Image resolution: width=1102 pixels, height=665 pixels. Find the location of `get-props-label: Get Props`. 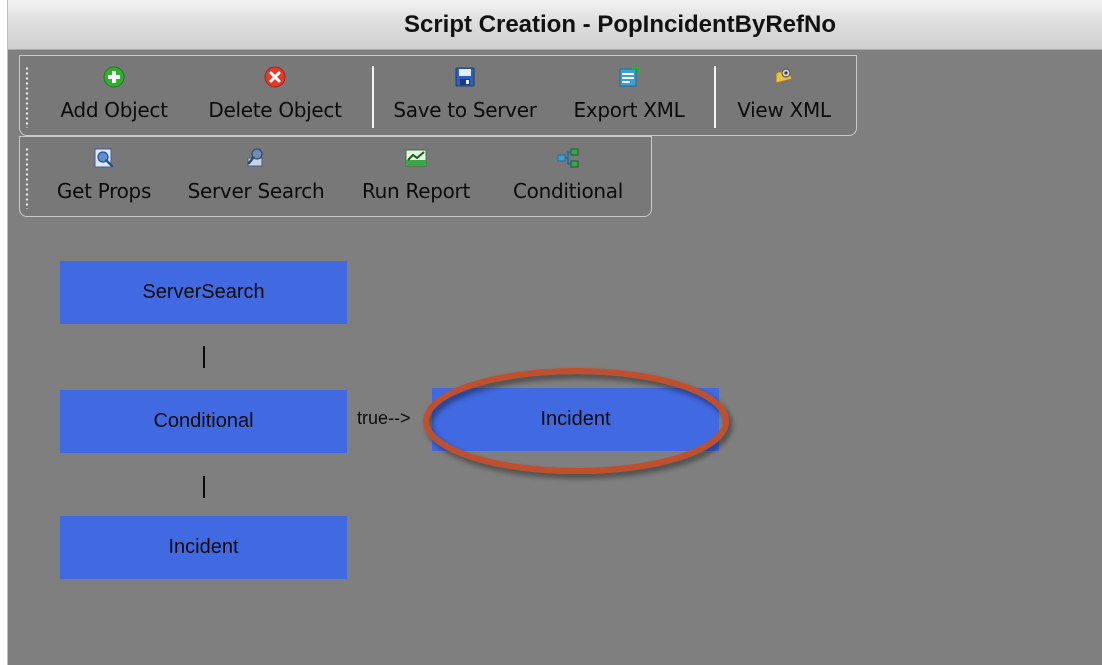

get-props-label: Get Props is located at coordinates (104, 191).